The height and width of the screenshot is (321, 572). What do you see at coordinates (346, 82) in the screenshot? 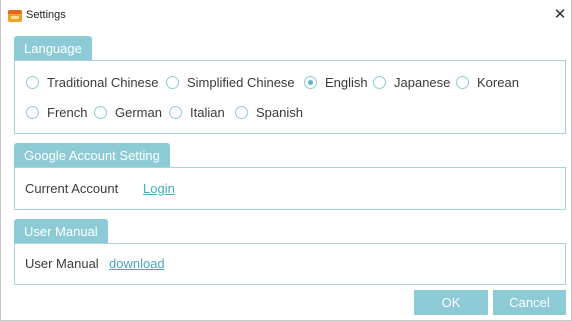
I see `option-label: English` at bounding box center [346, 82].